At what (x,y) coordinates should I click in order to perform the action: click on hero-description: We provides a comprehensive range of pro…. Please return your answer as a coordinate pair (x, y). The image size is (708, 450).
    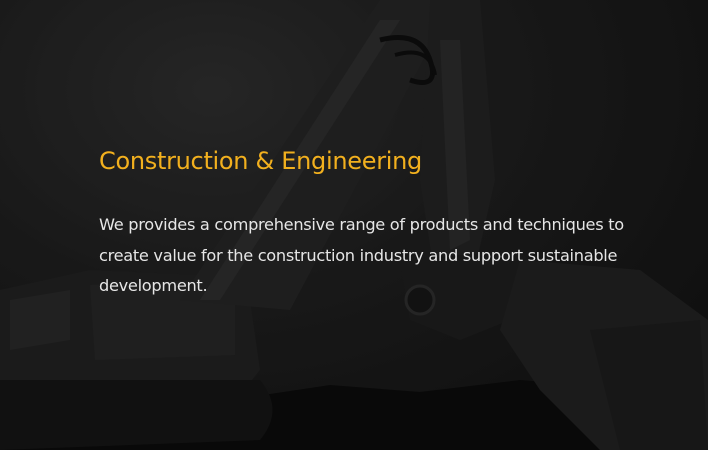
    Looking at the image, I should click on (361, 255).